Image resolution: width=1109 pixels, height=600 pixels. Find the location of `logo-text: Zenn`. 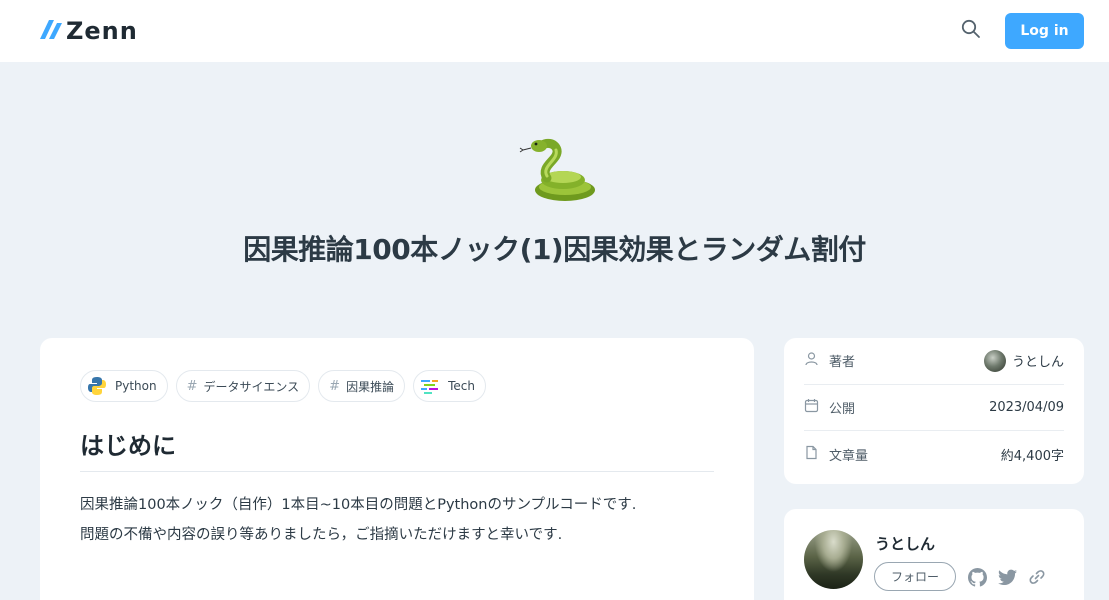

logo-text: Zenn is located at coordinates (102, 31).